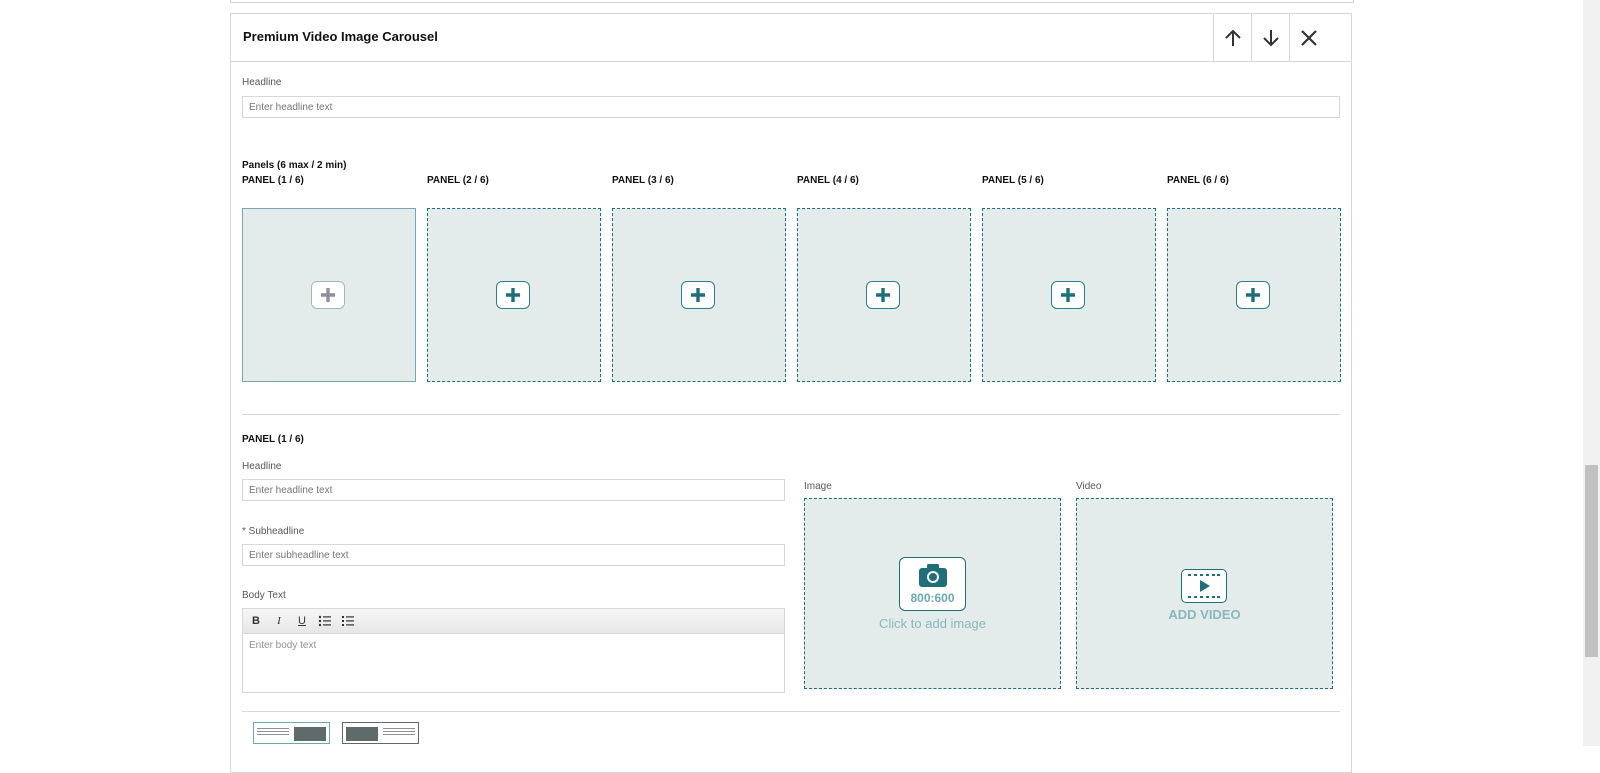 The image size is (1600, 773). Describe the element at coordinates (1591, 561) in the screenshot. I see `scrollbar-thumb` at that location.